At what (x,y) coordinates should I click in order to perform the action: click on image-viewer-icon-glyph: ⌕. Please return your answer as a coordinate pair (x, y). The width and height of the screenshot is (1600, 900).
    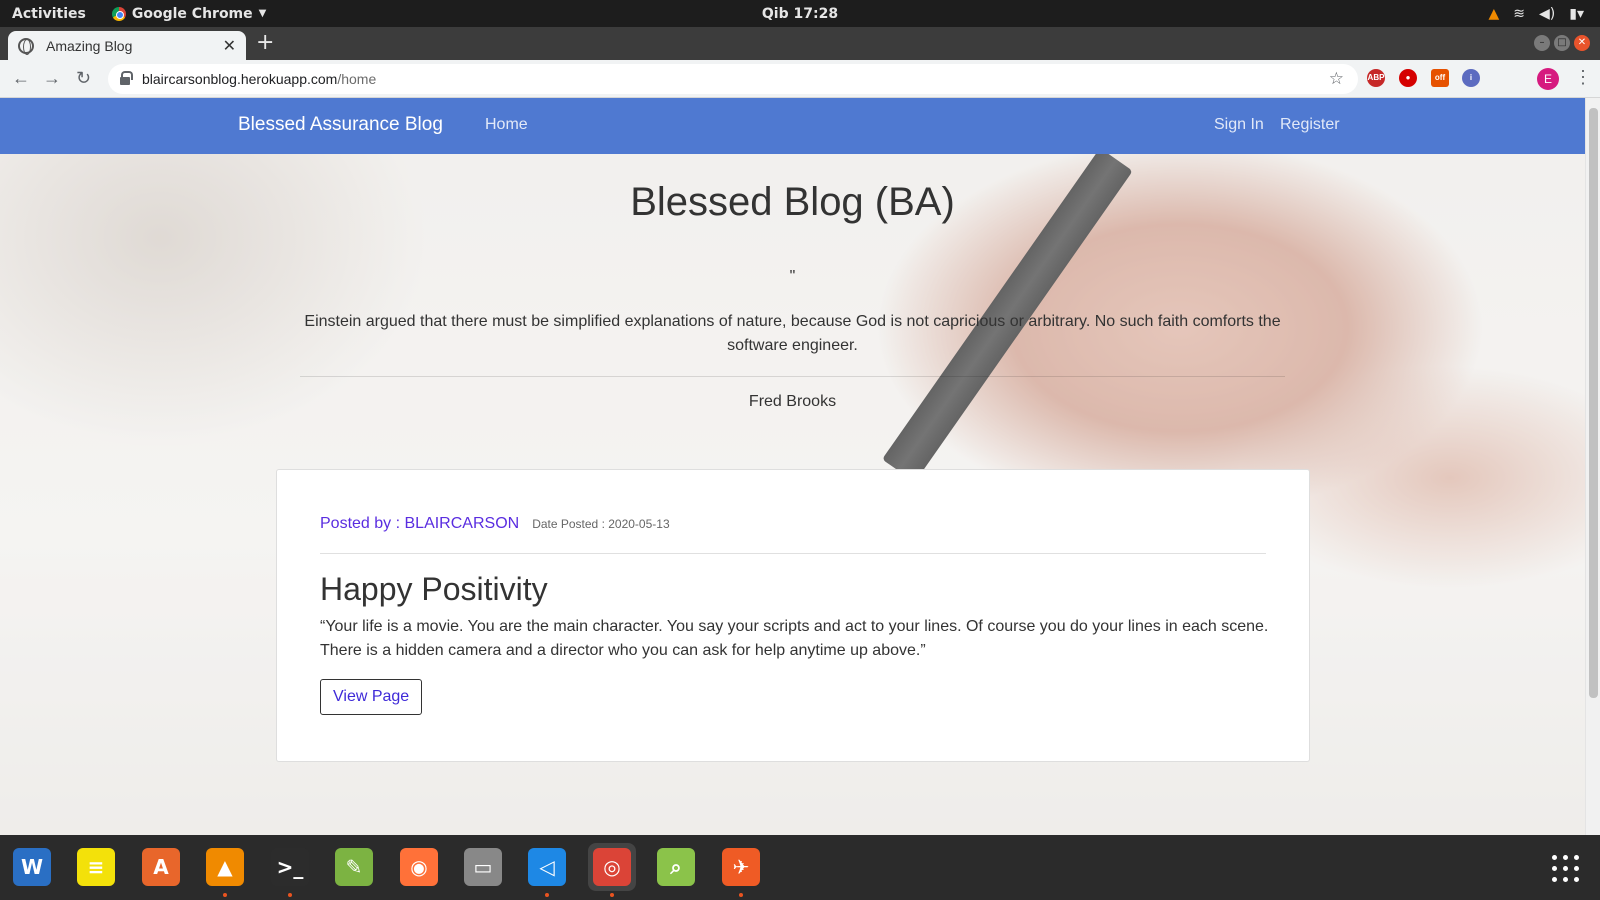
    Looking at the image, I should click on (676, 867).